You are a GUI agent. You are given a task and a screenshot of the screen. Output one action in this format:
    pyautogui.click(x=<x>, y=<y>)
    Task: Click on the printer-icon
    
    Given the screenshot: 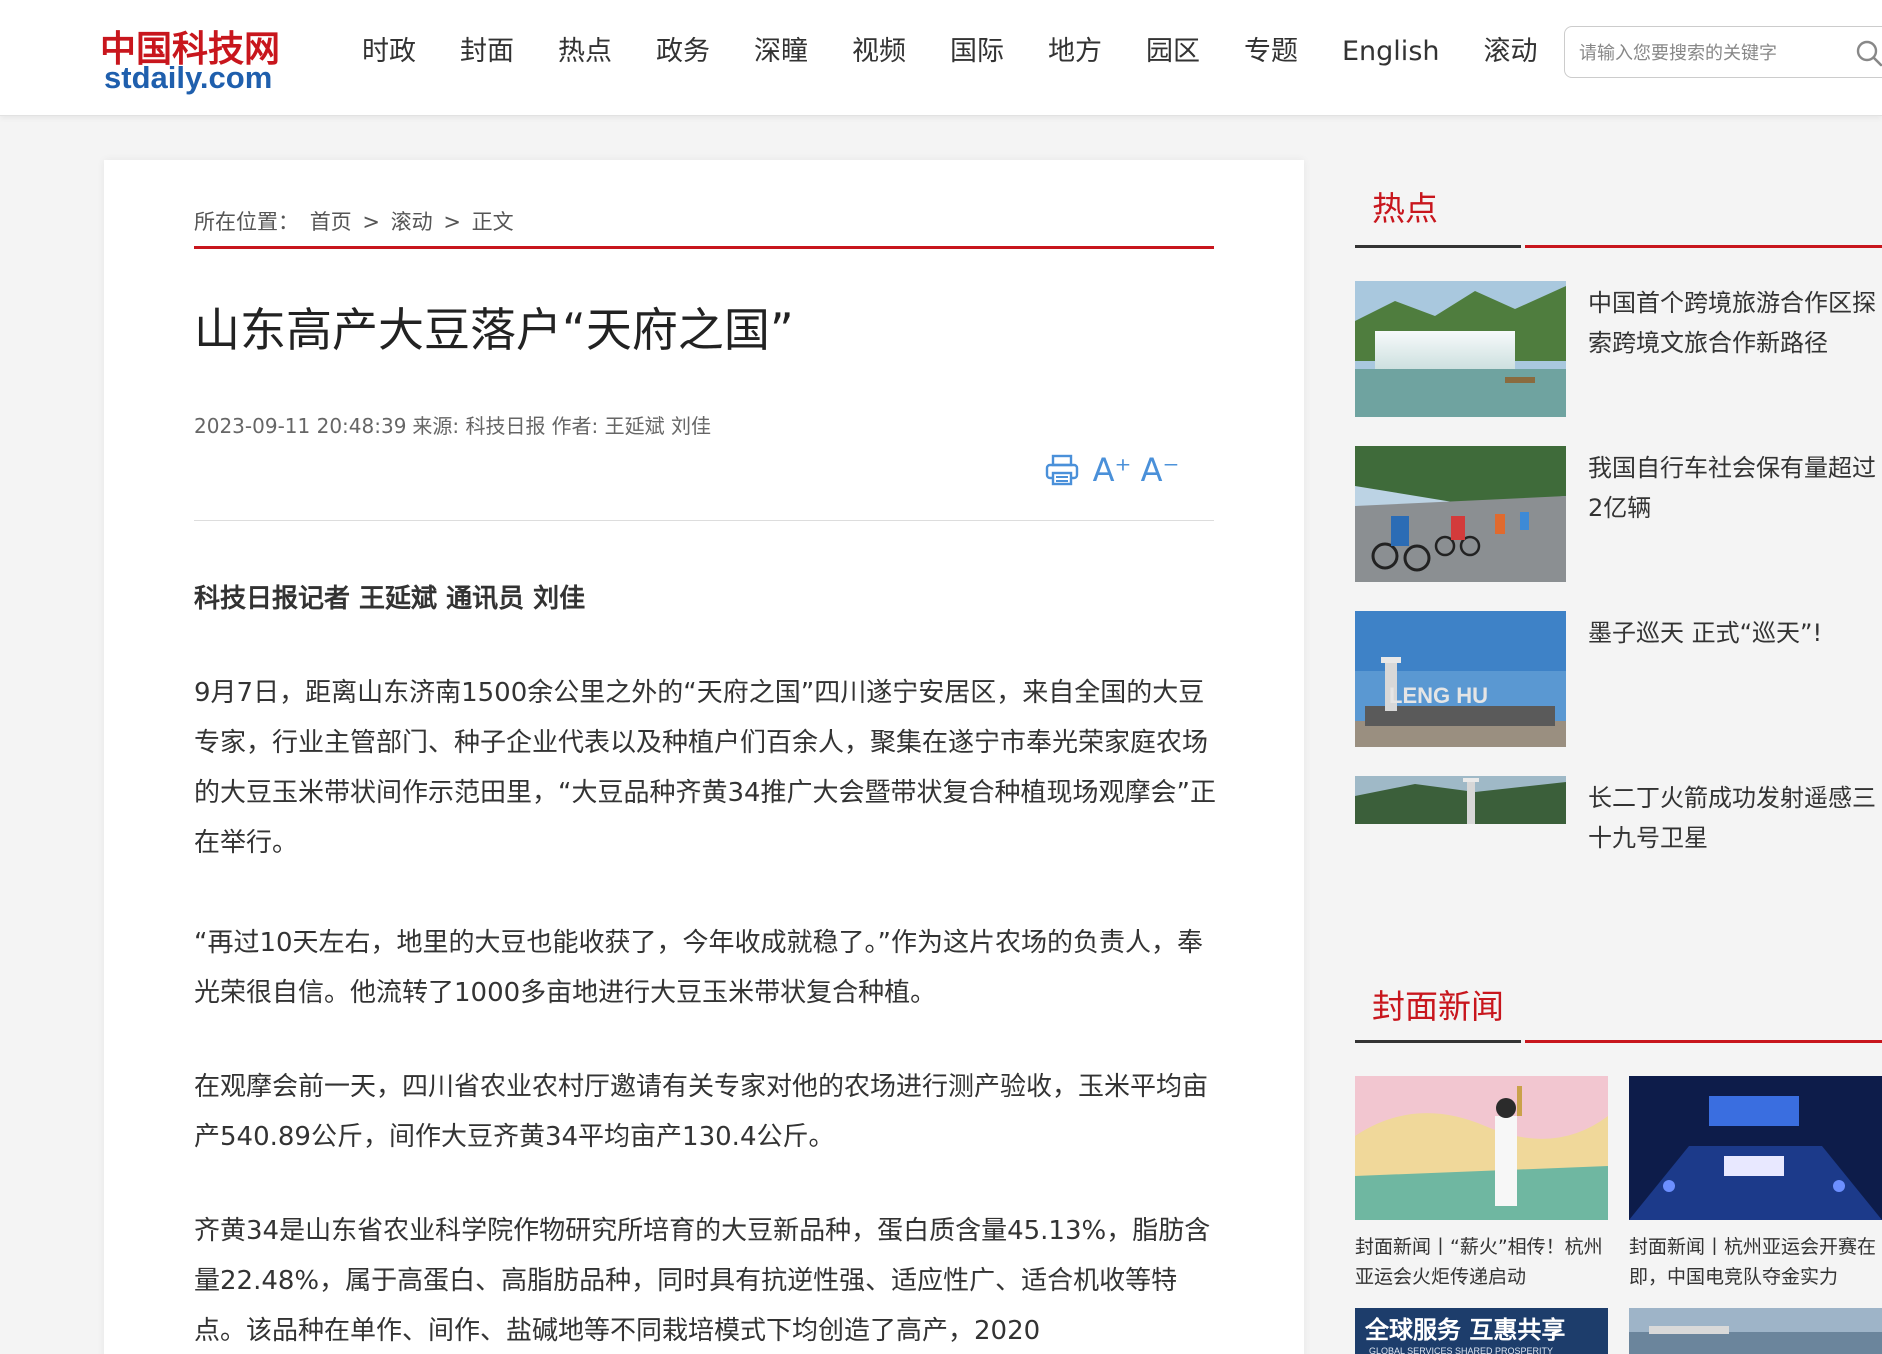 What is the action you would take?
    pyautogui.click(x=1062, y=470)
    